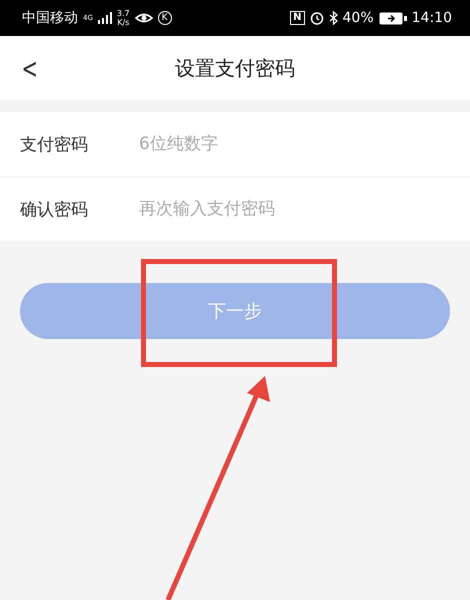 The width and height of the screenshot is (470, 600). What do you see at coordinates (54, 209) in the screenshot?
I see `field-label: 确认密码` at bounding box center [54, 209].